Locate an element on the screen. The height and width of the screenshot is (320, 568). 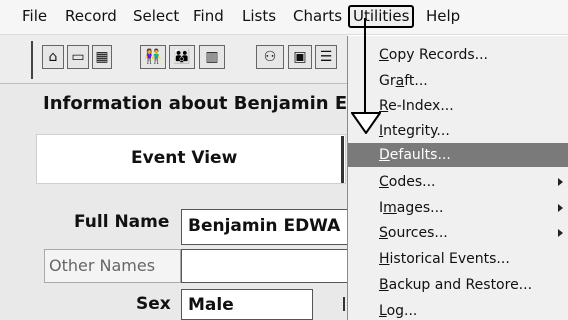
menu-utilities: Utilities is located at coordinates (381, 16).